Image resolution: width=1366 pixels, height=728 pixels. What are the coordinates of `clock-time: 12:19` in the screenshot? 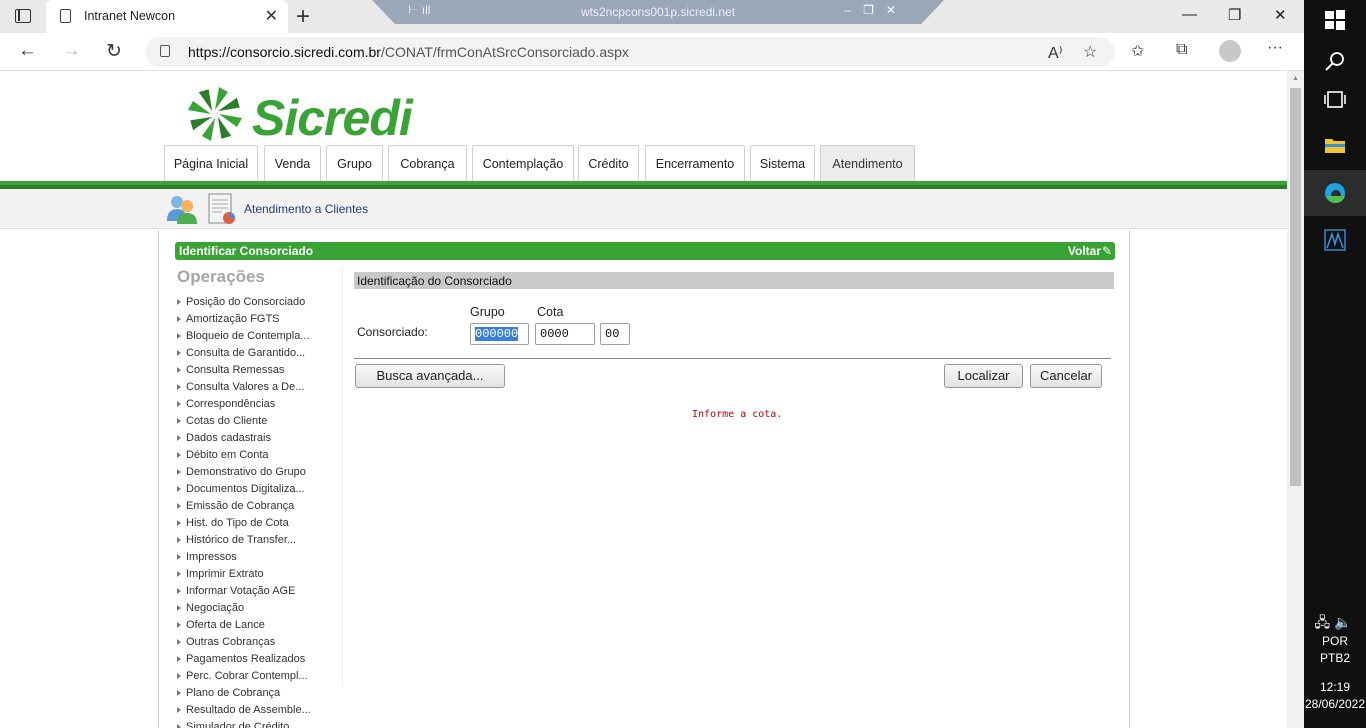 It's located at (1335, 687).